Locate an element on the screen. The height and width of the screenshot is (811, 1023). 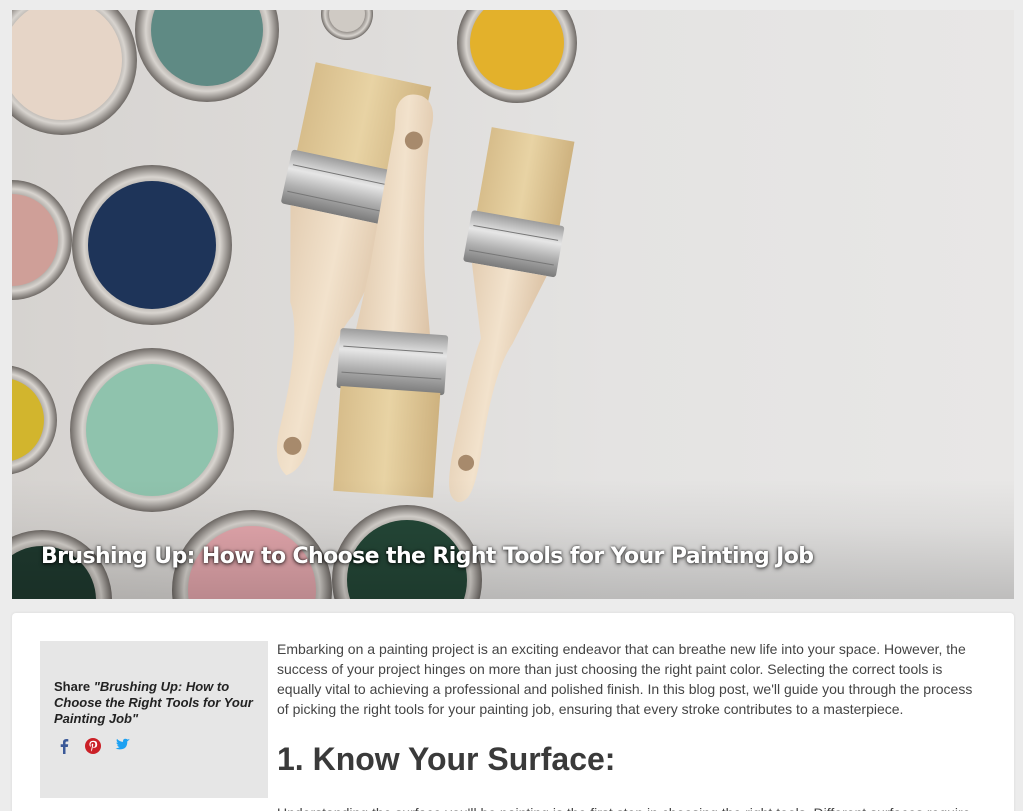
paint-can-navy is located at coordinates (152, 245).